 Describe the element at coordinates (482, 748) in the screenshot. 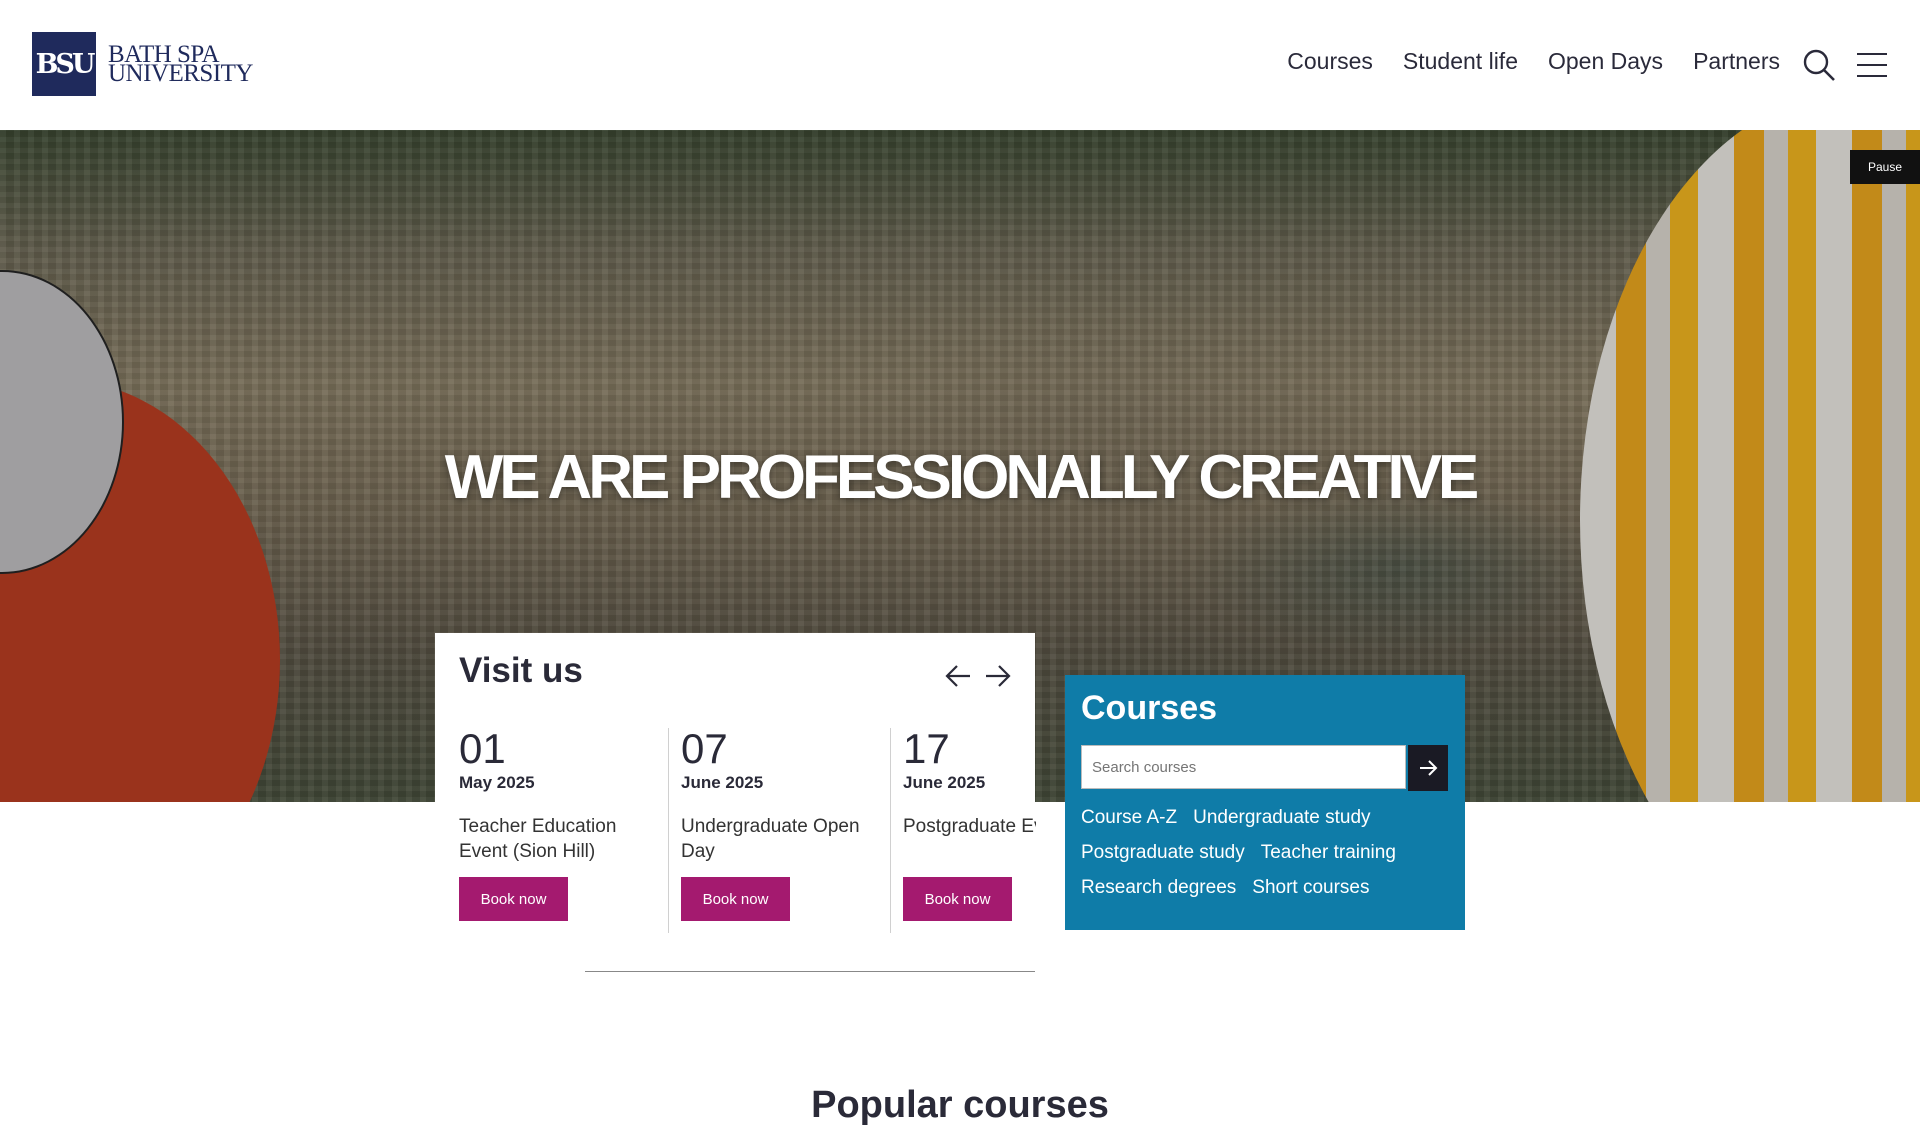

I see `event-day: 01` at that location.